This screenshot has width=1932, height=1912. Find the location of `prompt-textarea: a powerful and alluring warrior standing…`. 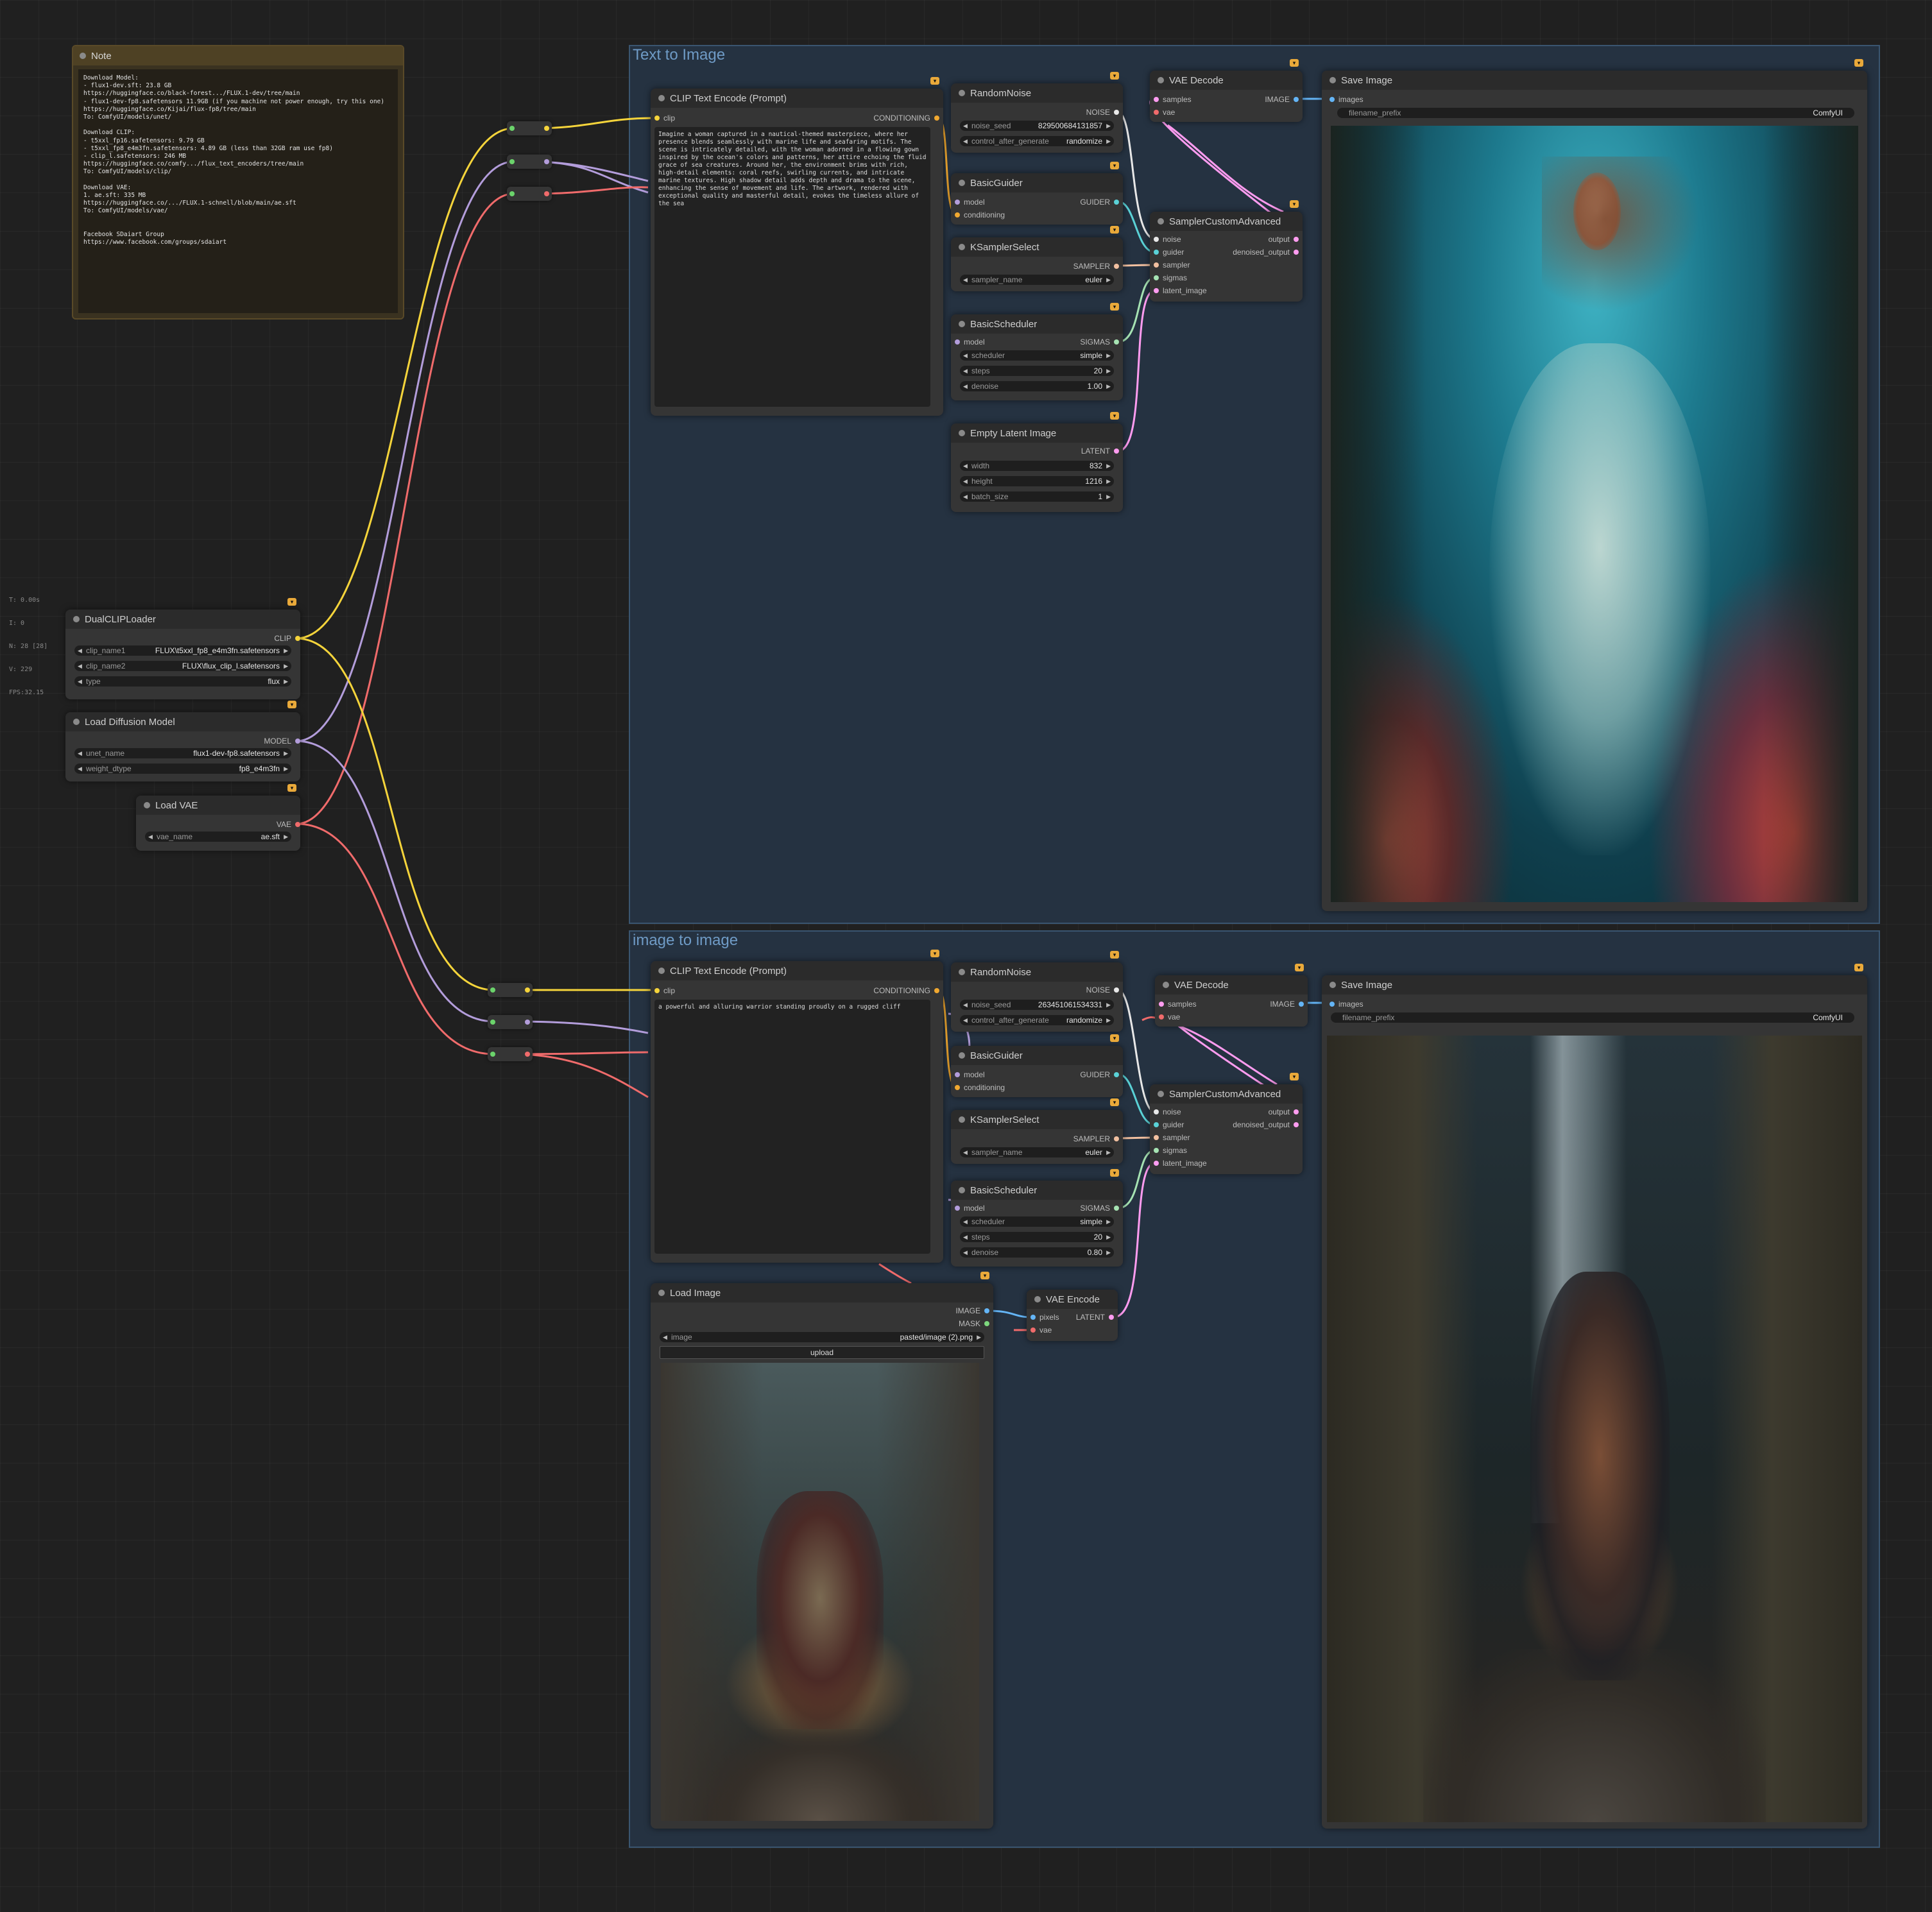

prompt-textarea: a powerful and alluring warrior standing… is located at coordinates (792, 1127).